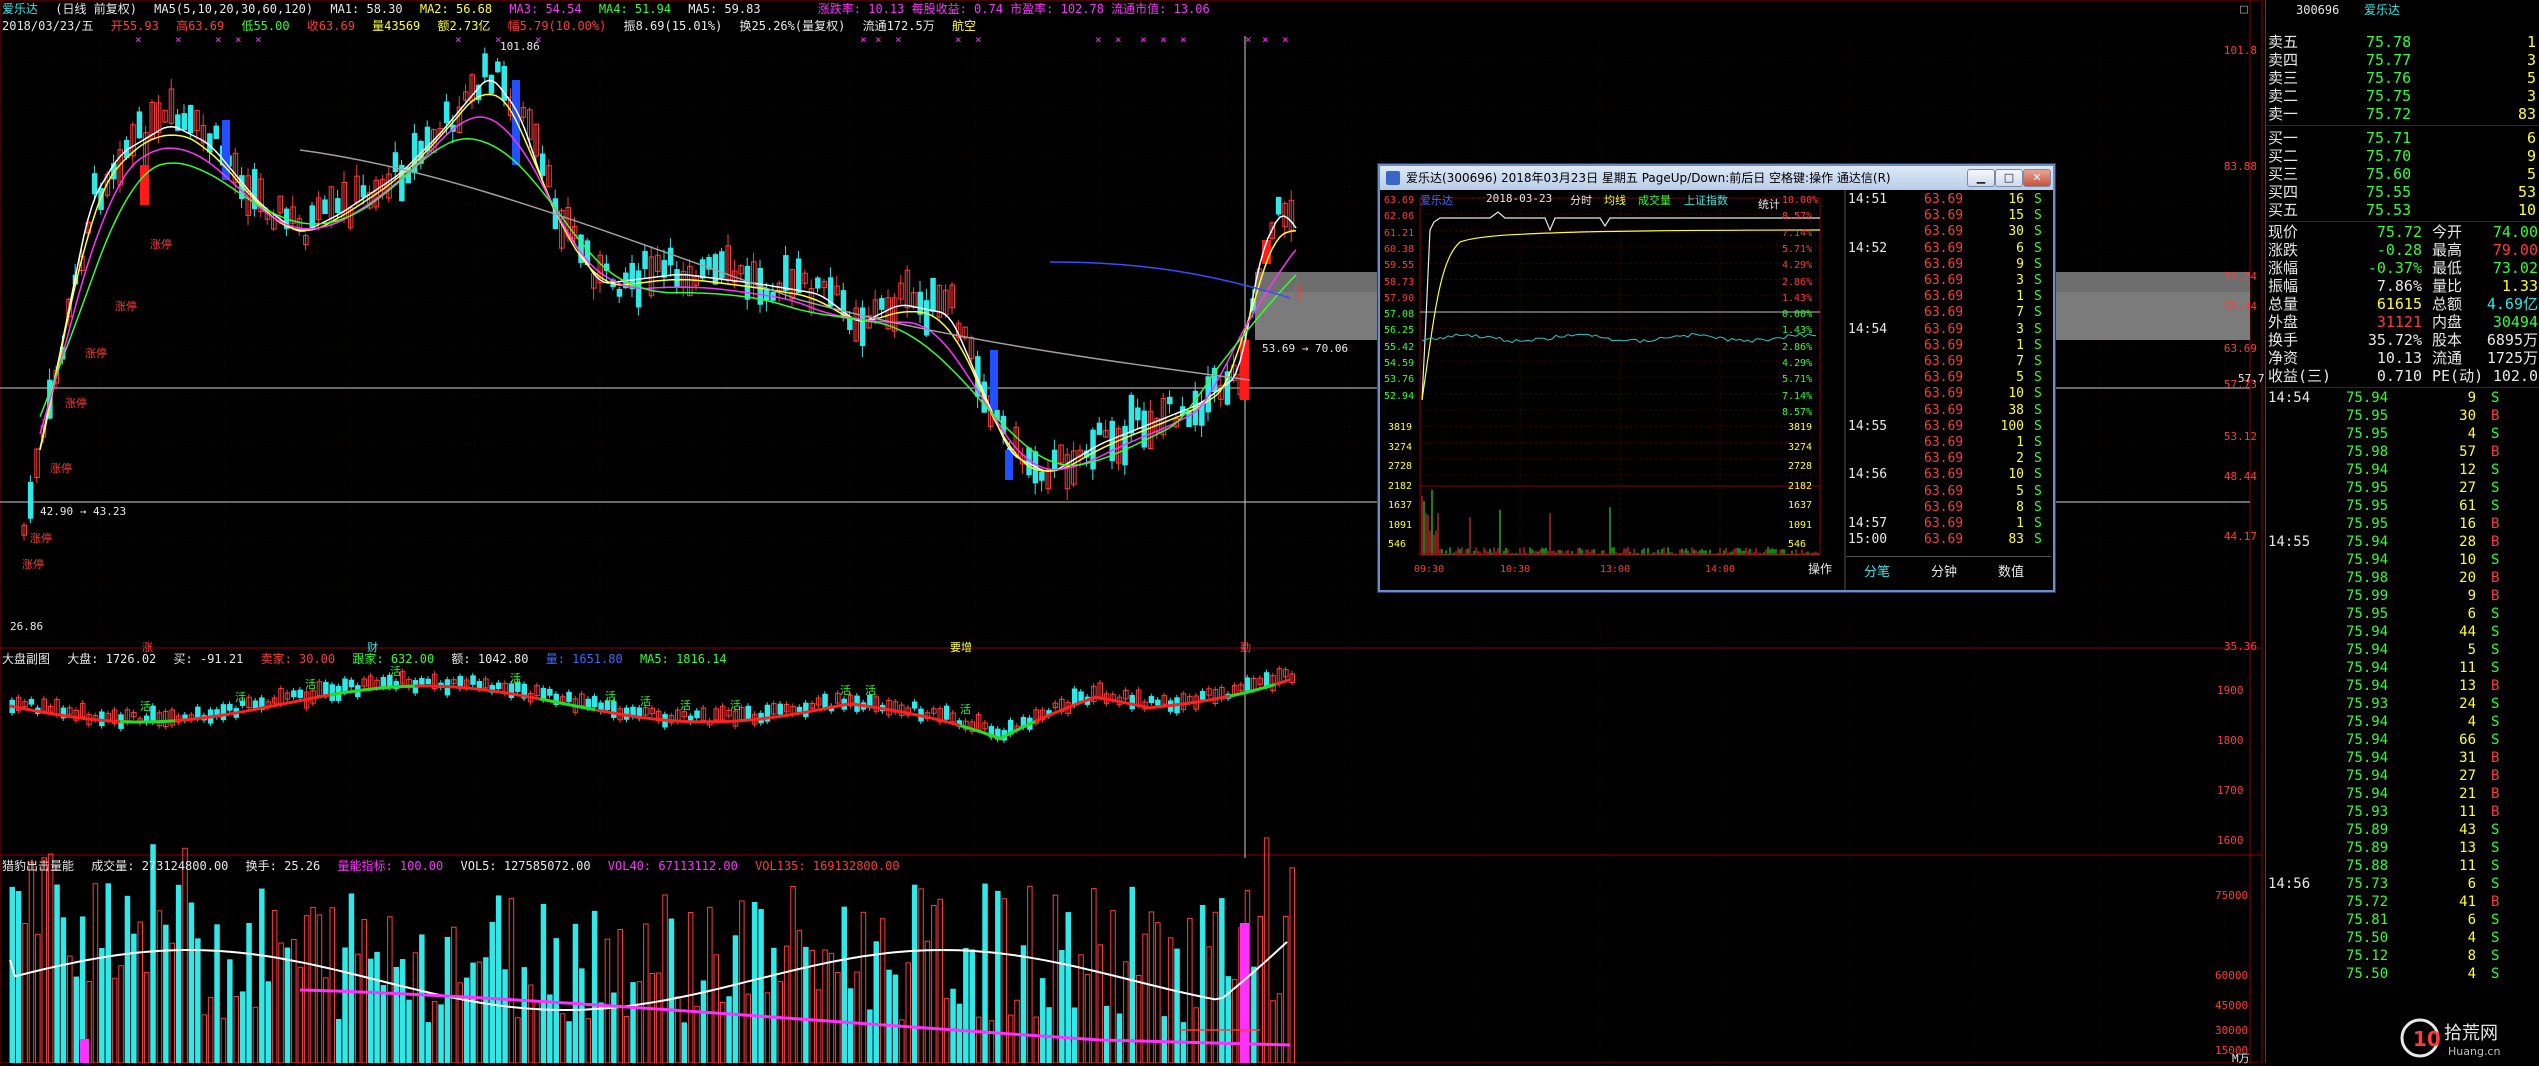 This screenshot has width=2539, height=1066. Describe the element at coordinates (2232, 1030) in the screenshot. I see `volume-axis-label: 30000` at that location.